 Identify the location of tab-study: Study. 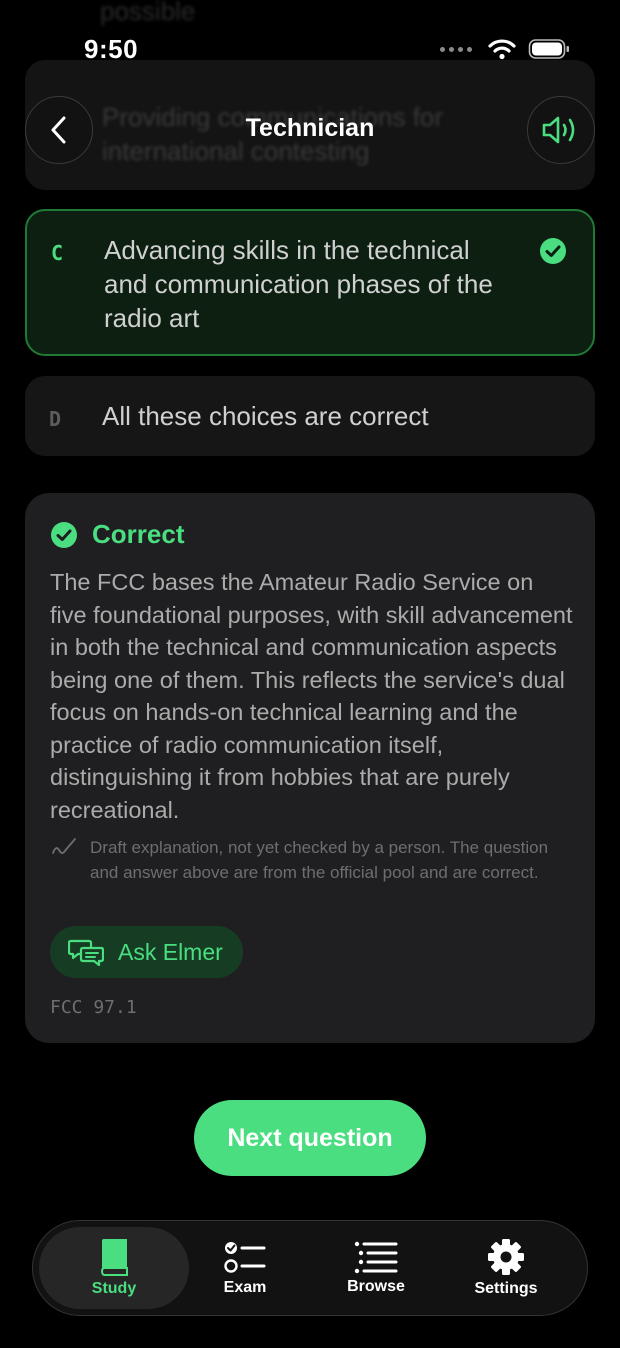
(114, 1268).